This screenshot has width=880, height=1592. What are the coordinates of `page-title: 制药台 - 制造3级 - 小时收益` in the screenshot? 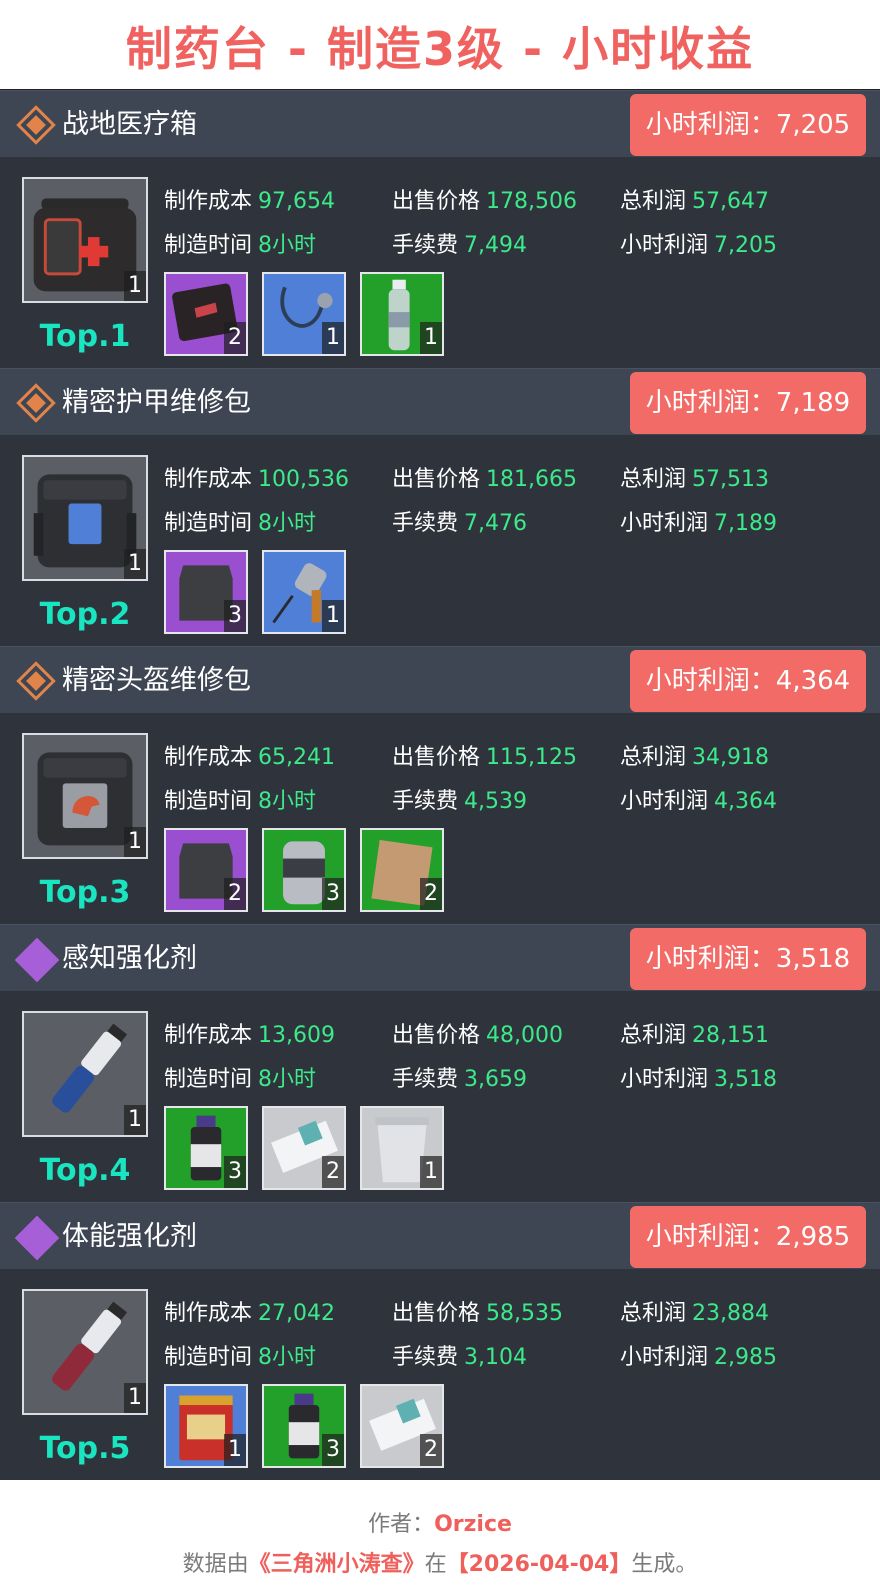 It's located at (440, 49).